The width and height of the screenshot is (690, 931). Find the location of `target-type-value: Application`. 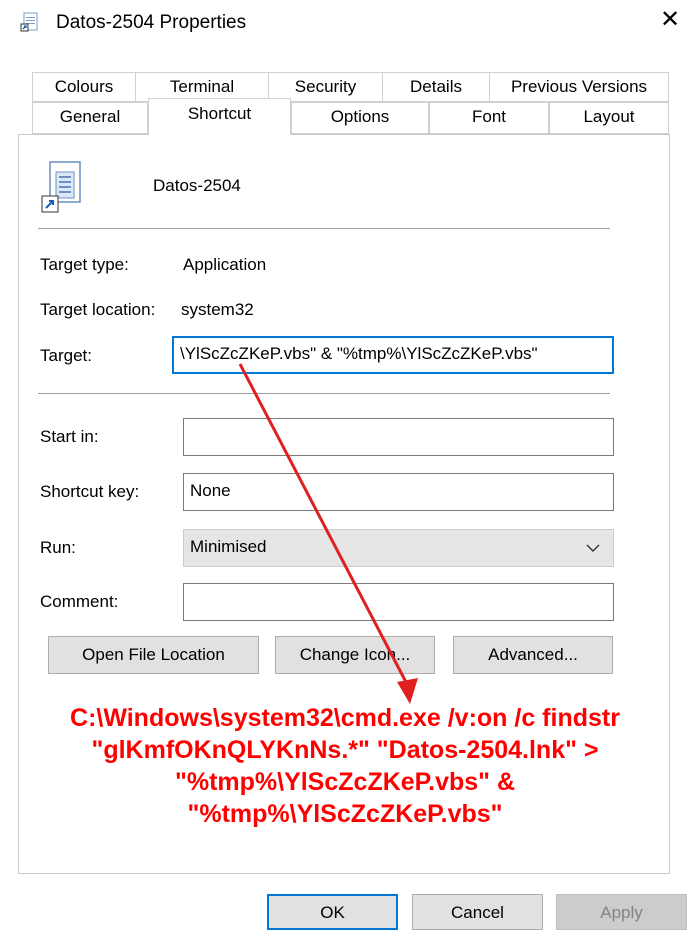

target-type-value: Application is located at coordinates (225, 264).